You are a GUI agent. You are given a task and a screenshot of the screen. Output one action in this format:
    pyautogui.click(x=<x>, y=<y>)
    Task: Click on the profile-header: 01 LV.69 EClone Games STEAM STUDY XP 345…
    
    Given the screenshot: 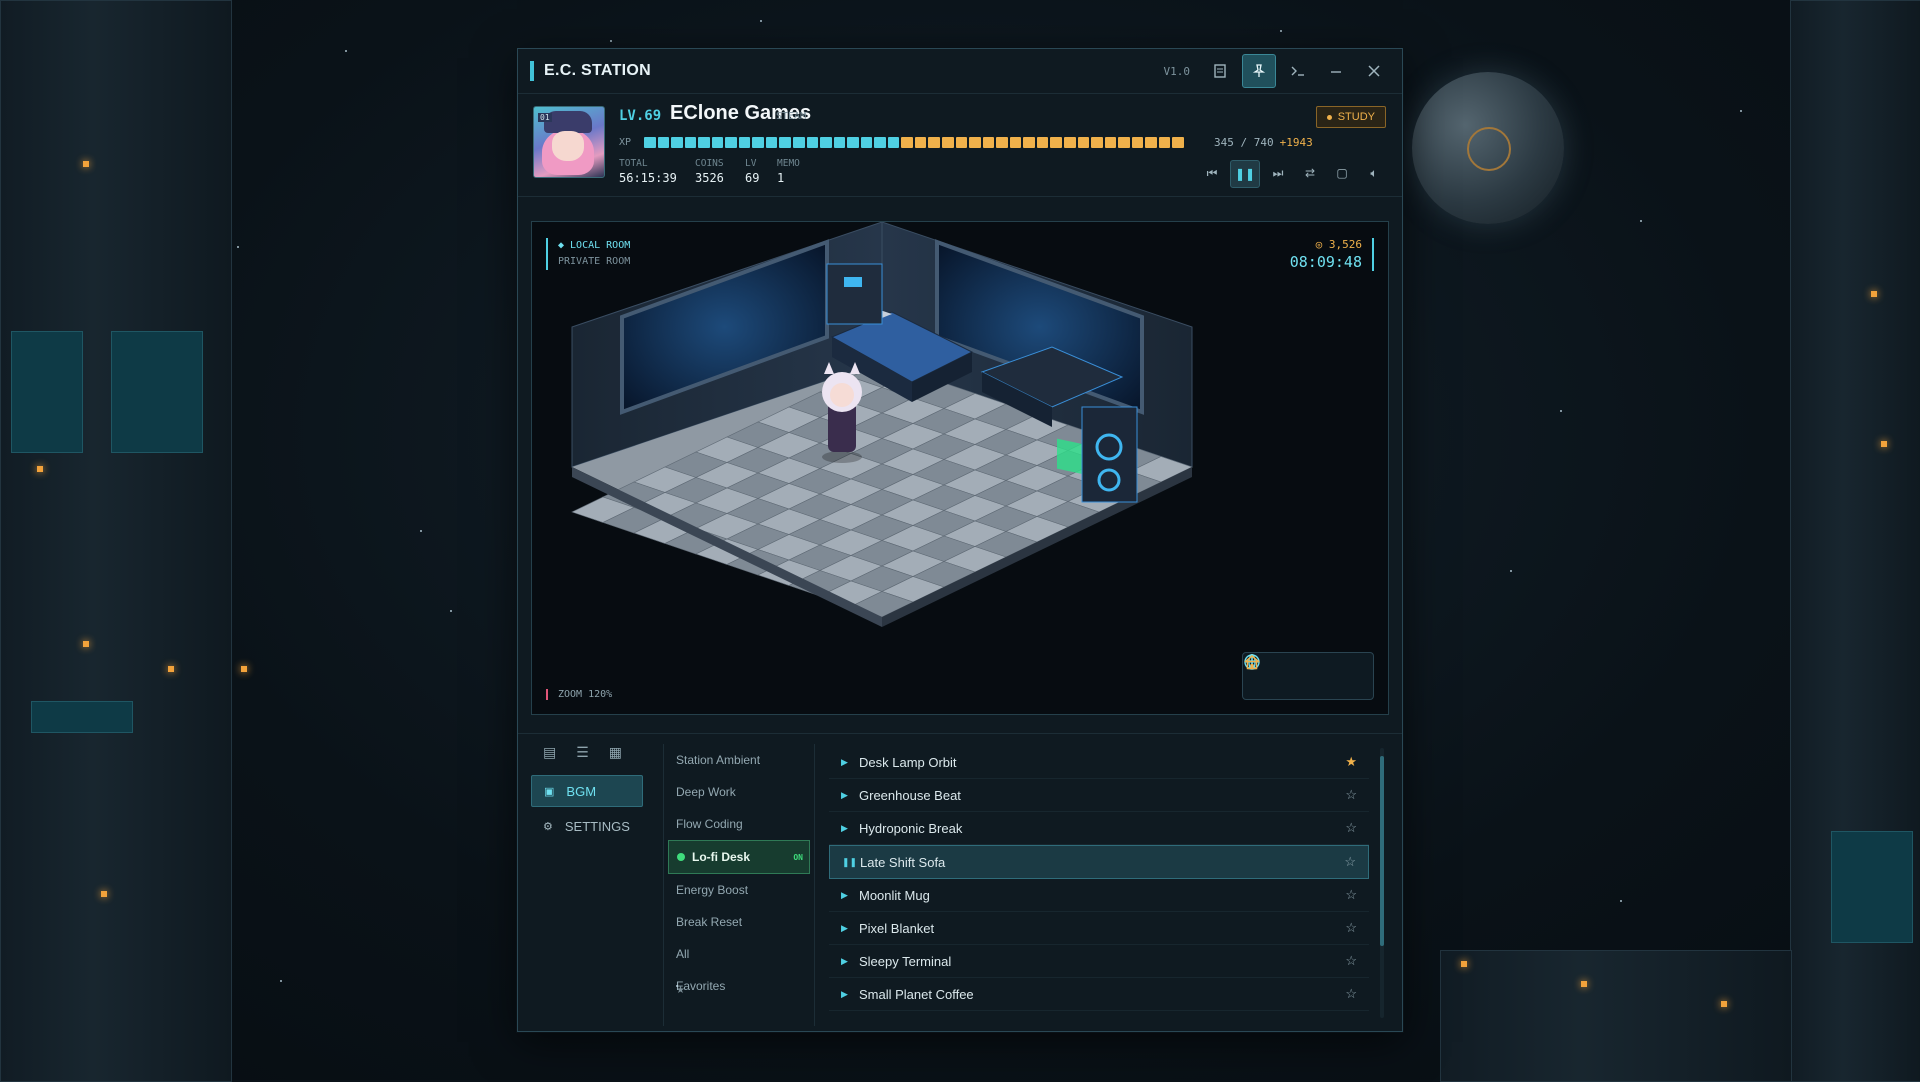 What is the action you would take?
    pyautogui.click(x=960, y=145)
    